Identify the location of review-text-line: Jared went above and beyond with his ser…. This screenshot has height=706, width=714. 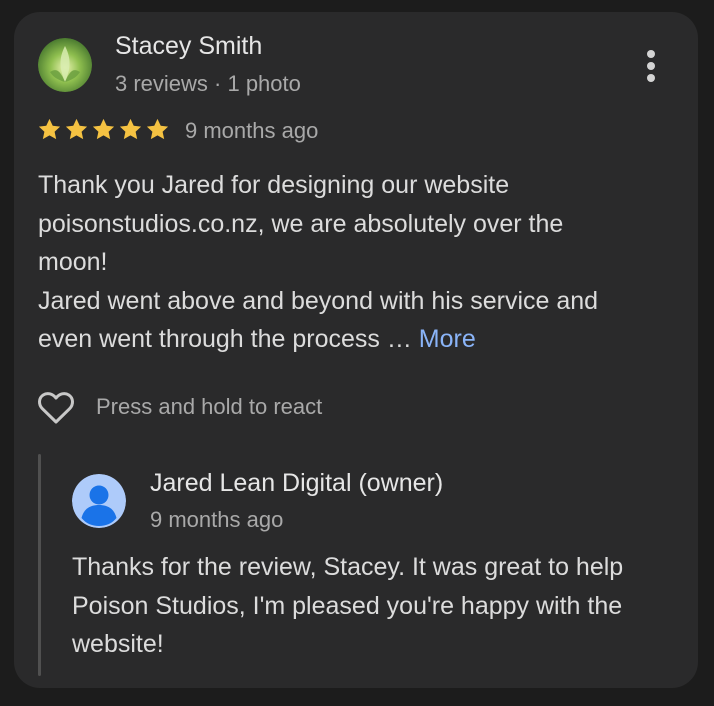
(318, 300).